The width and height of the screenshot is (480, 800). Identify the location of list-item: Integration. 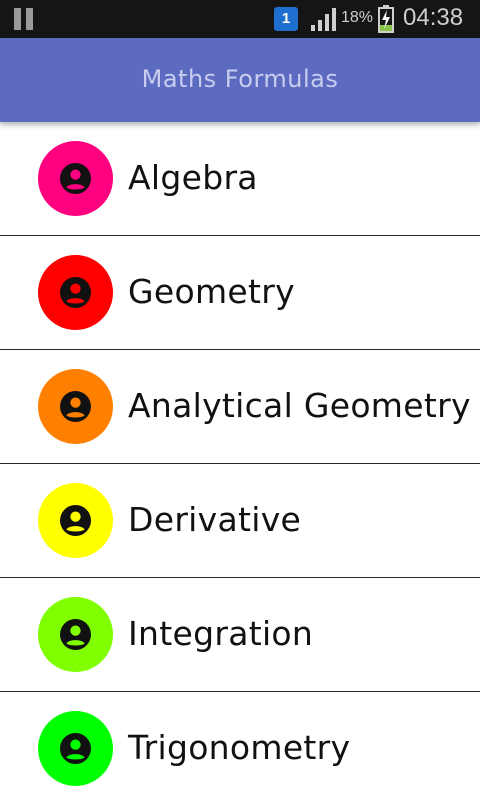
(240, 635).